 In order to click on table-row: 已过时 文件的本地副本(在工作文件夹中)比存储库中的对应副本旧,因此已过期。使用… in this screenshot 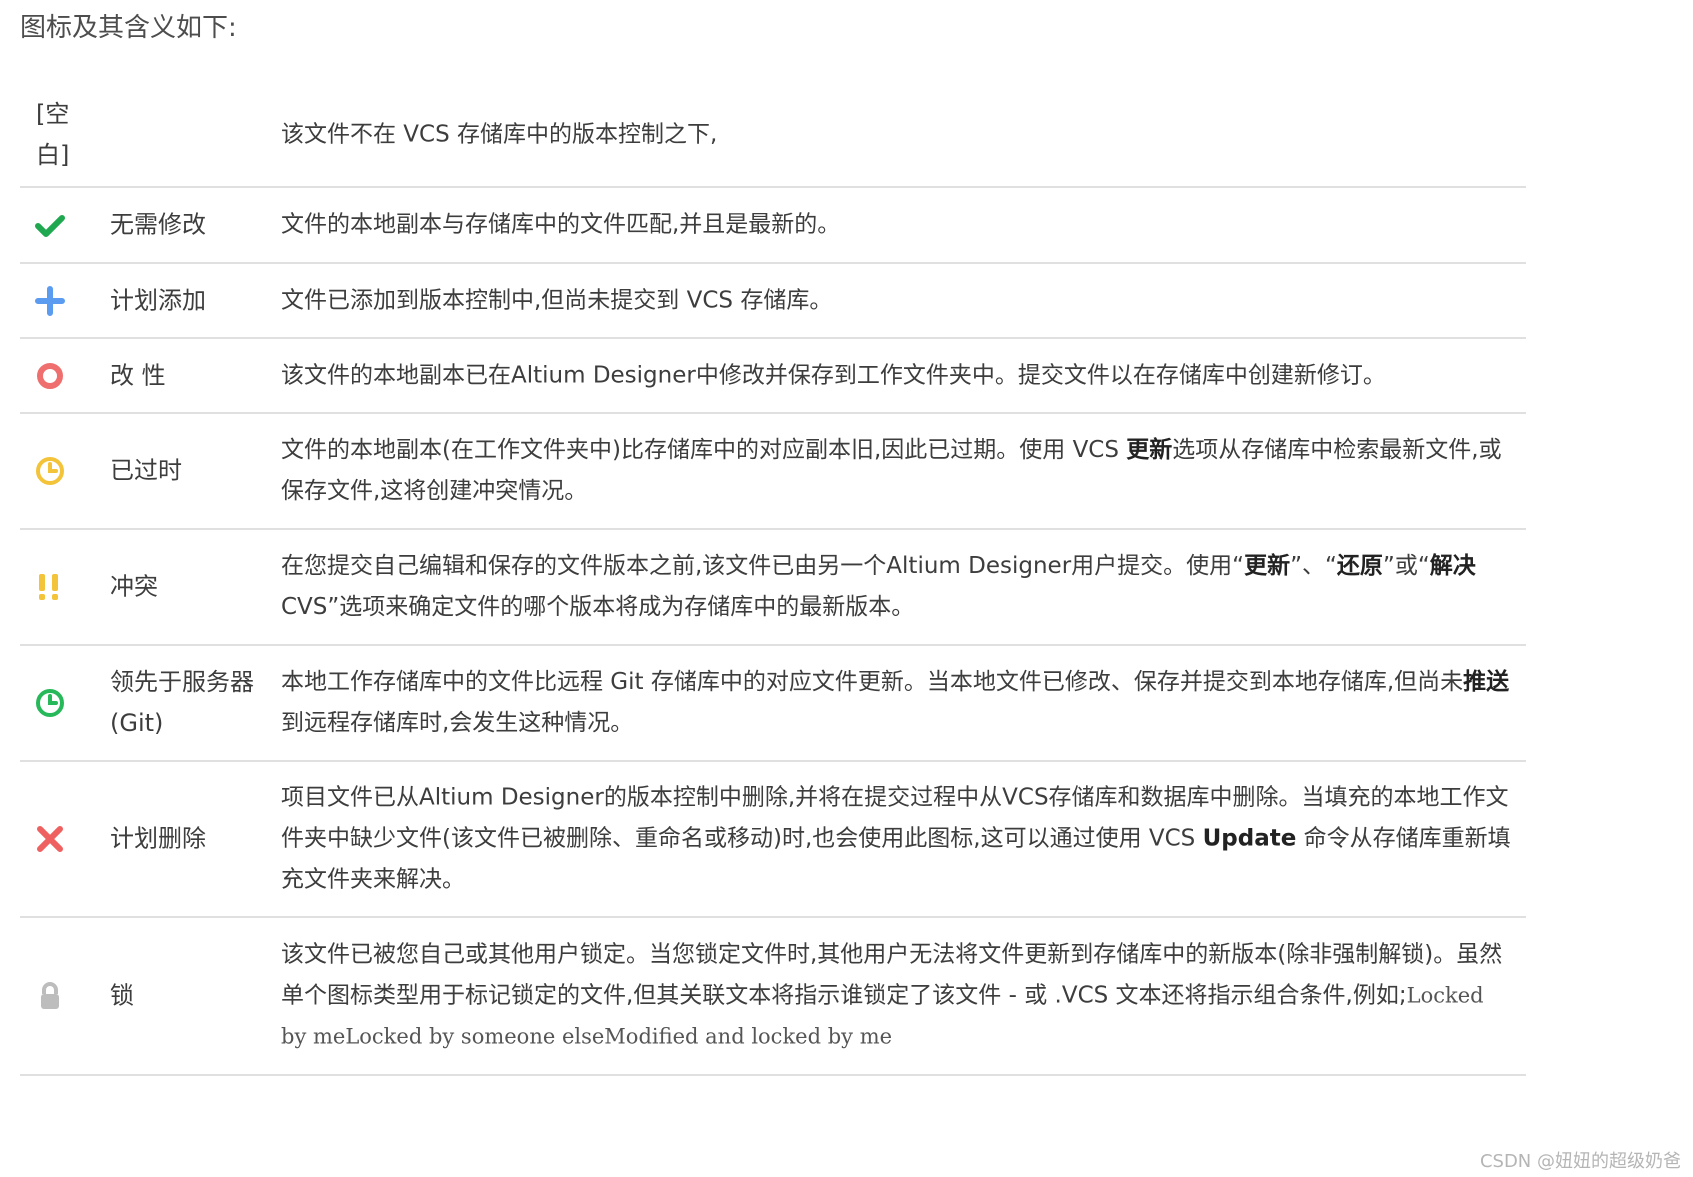, I will do `click(773, 472)`.